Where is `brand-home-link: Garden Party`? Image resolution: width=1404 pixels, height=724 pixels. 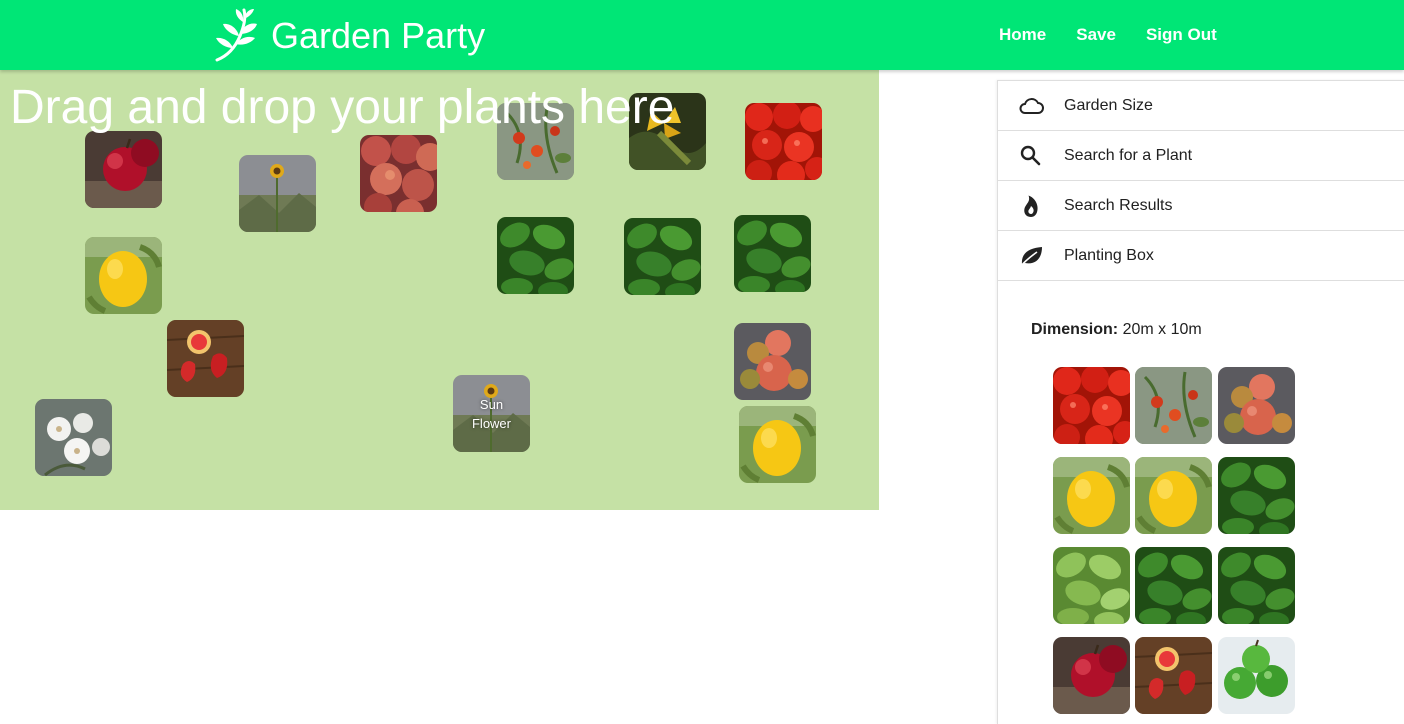 brand-home-link: Garden Party is located at coordinates (349, 36).